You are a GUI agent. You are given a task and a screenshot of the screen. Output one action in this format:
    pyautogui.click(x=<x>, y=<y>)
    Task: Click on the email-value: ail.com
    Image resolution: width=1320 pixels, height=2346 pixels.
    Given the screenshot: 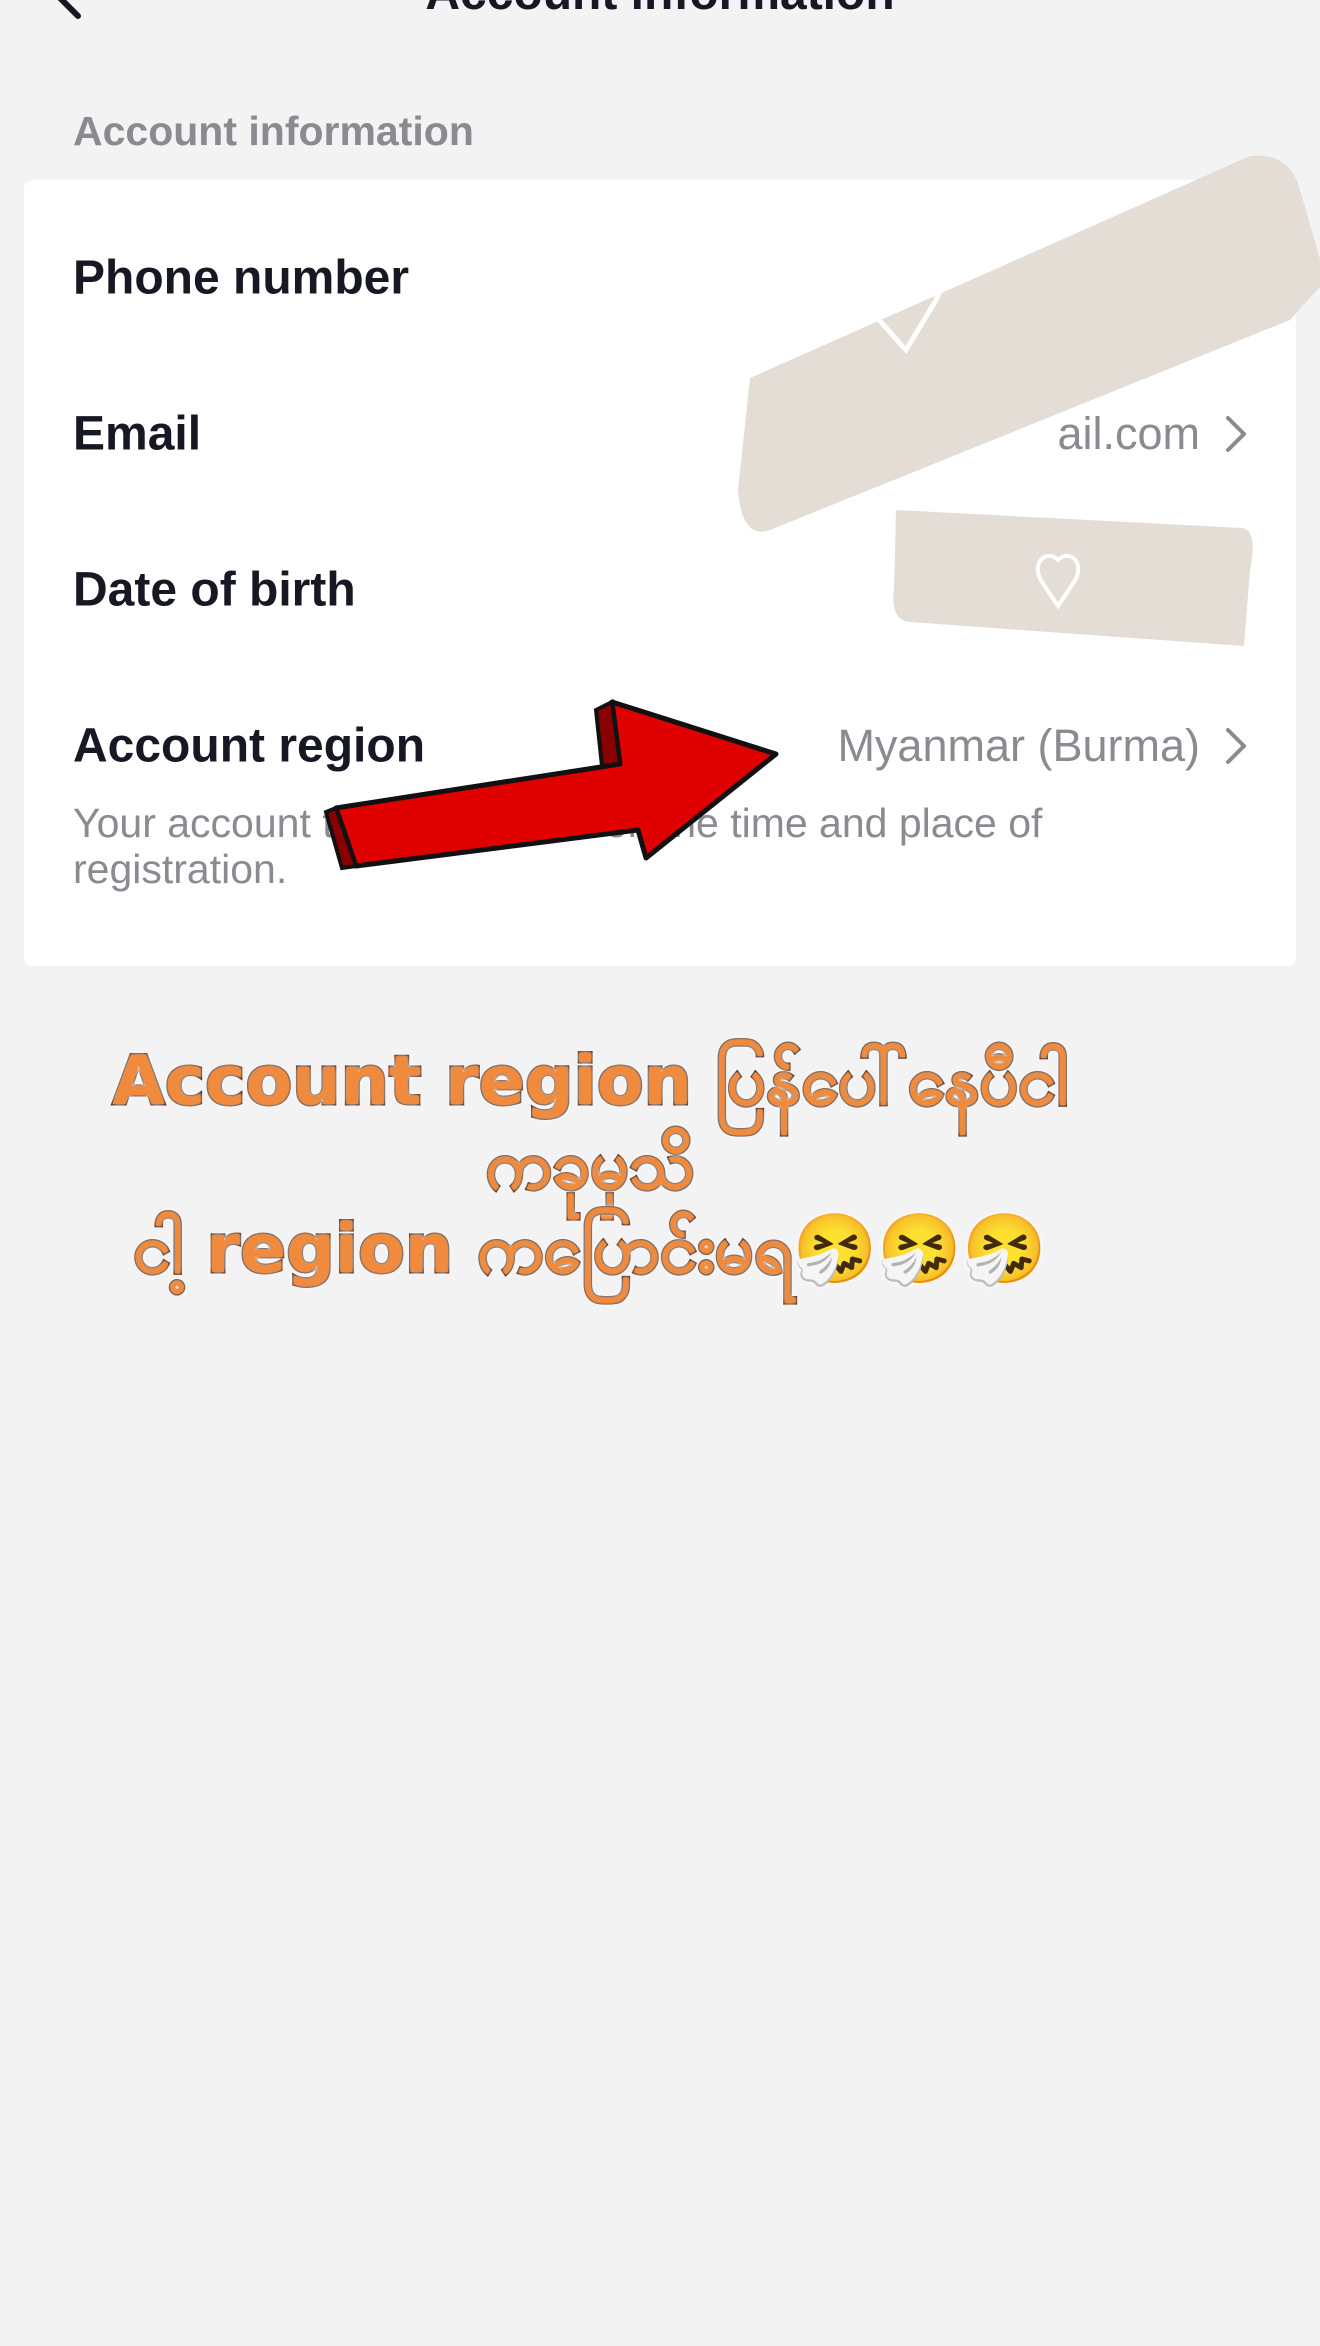 What is the action you would take?
    pyautogui.click(x=1128, y=433)
    